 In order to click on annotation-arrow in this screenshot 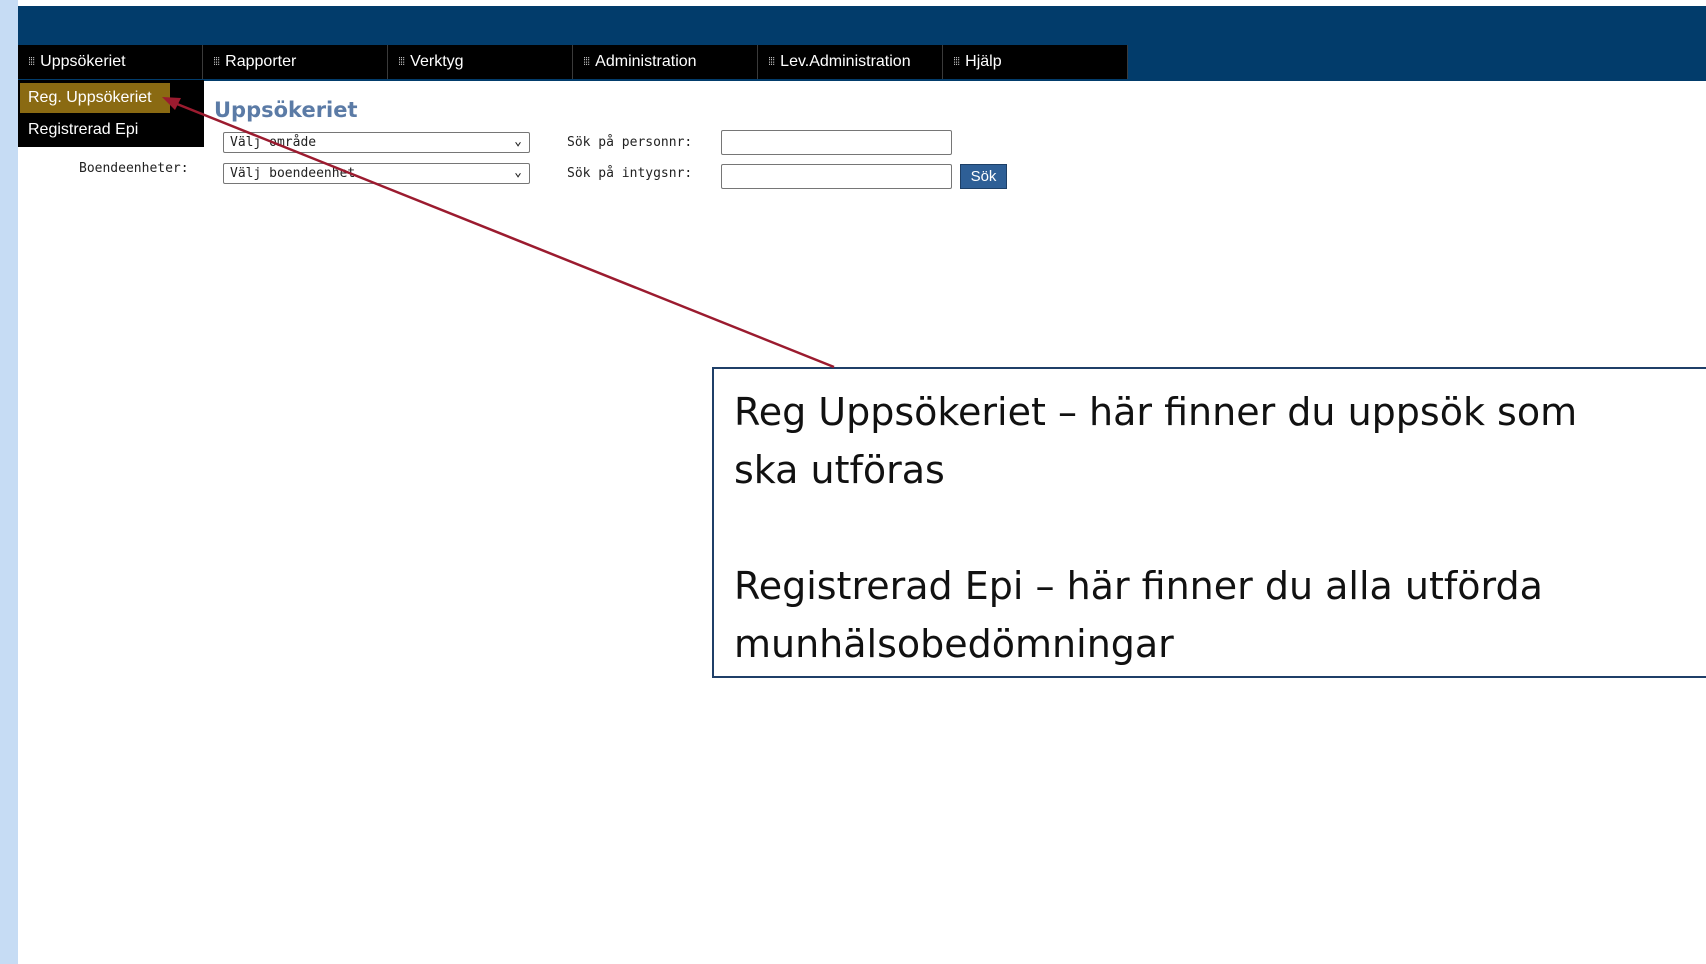, I will do `click(498, 233)`.